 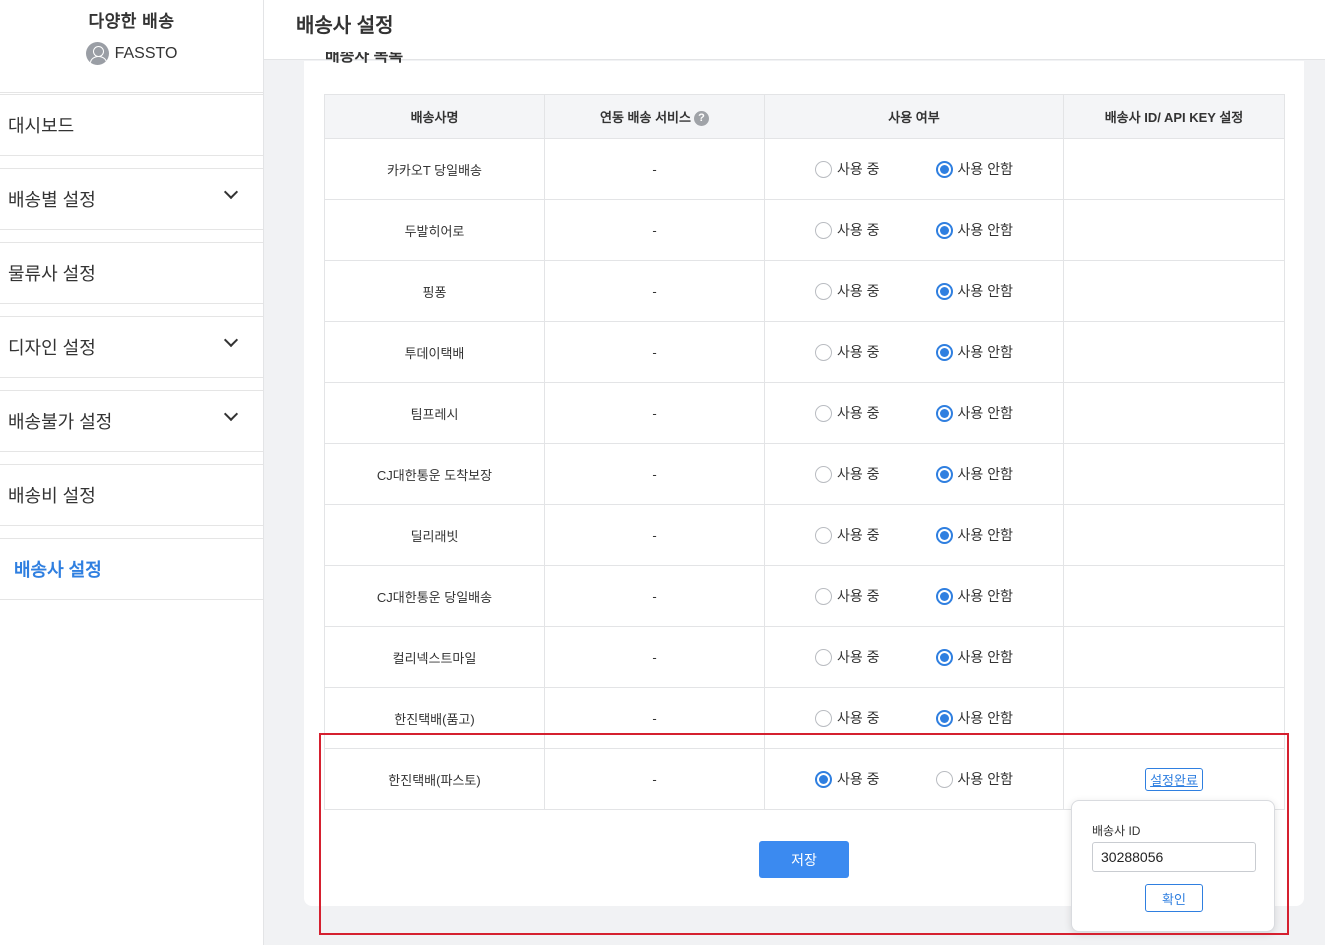 I want to click on carrier-name: 카카오T 당일배송, so click(x=434, y=169).